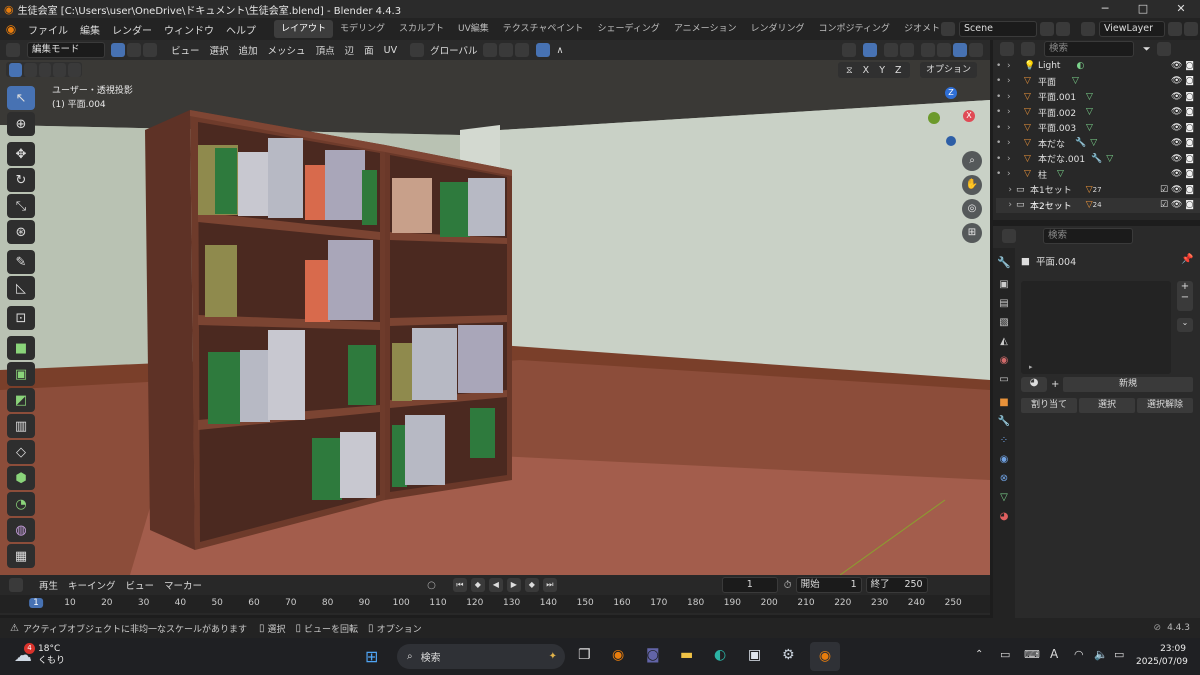 The image size is (1200, 675). Describe the element at coordinates (1163, 49) in the screenshot. I see `new-collection-icon` at that location.